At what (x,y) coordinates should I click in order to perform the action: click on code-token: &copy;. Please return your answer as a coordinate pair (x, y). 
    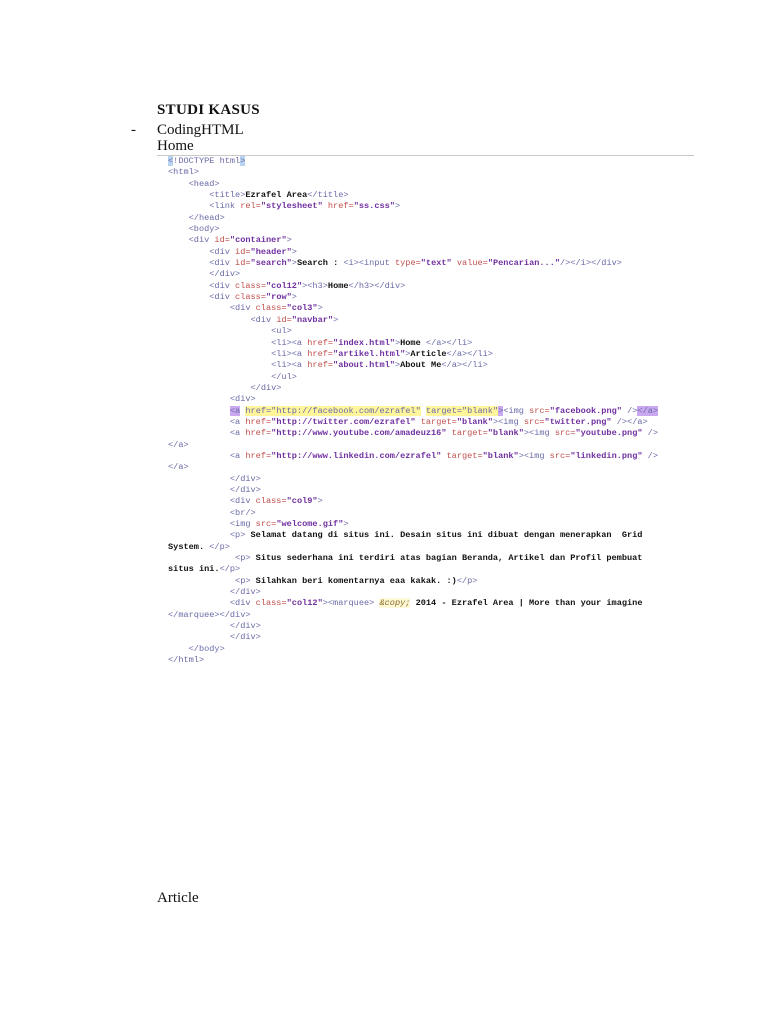
    Looking at the image, I should click on (395, 603).